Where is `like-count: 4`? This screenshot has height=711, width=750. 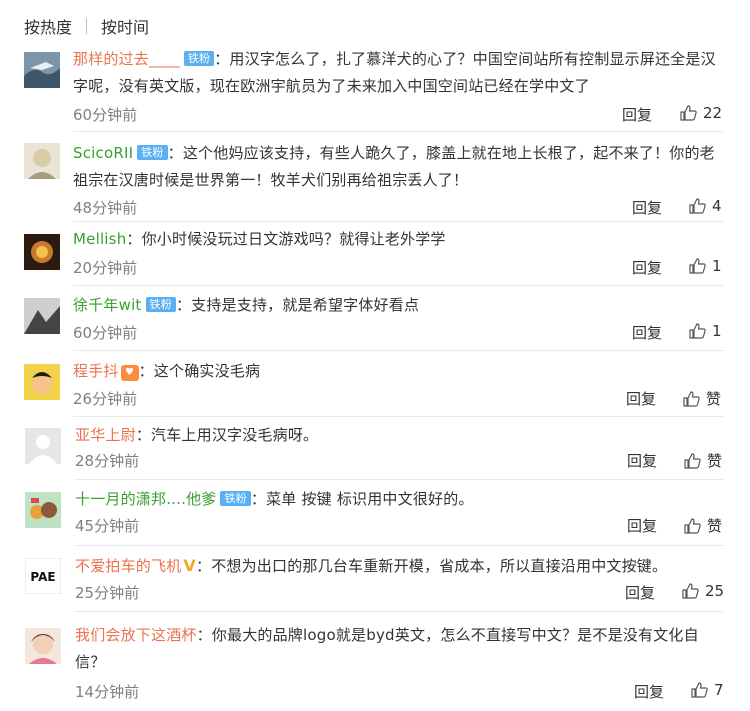
like-count: 4 is located at coordinates (717, 206).